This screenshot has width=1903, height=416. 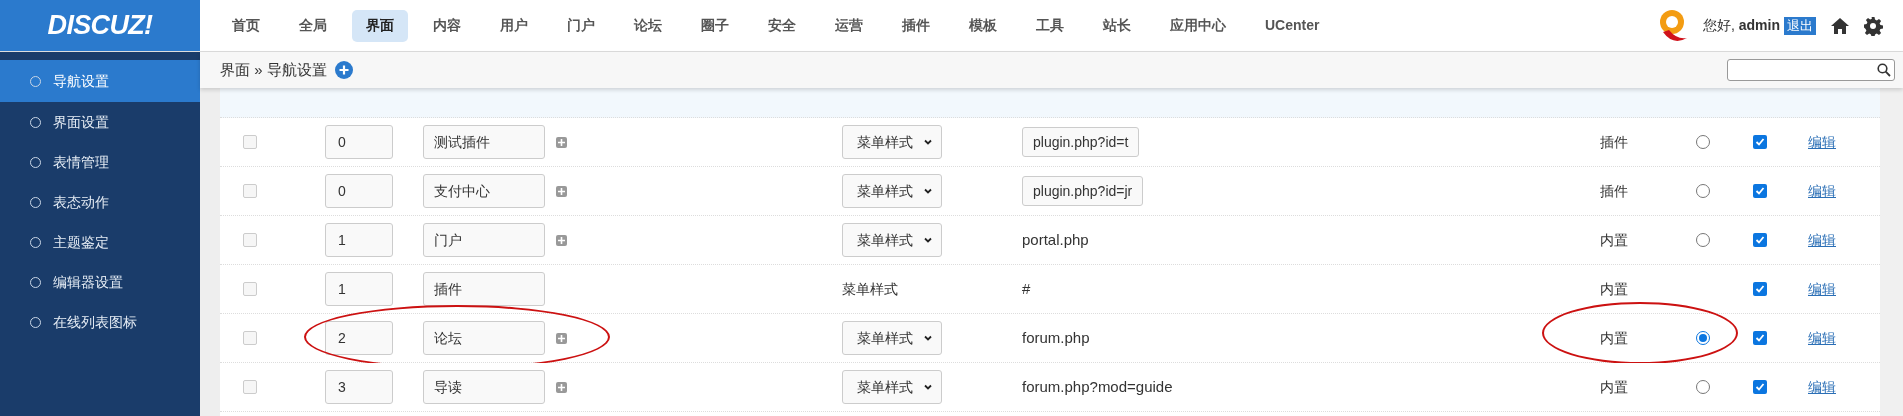 What do you see at coordinates (648, 25) in the screenshot?
I see `nav-tab: 论坛` at bounding box center [648, 25].